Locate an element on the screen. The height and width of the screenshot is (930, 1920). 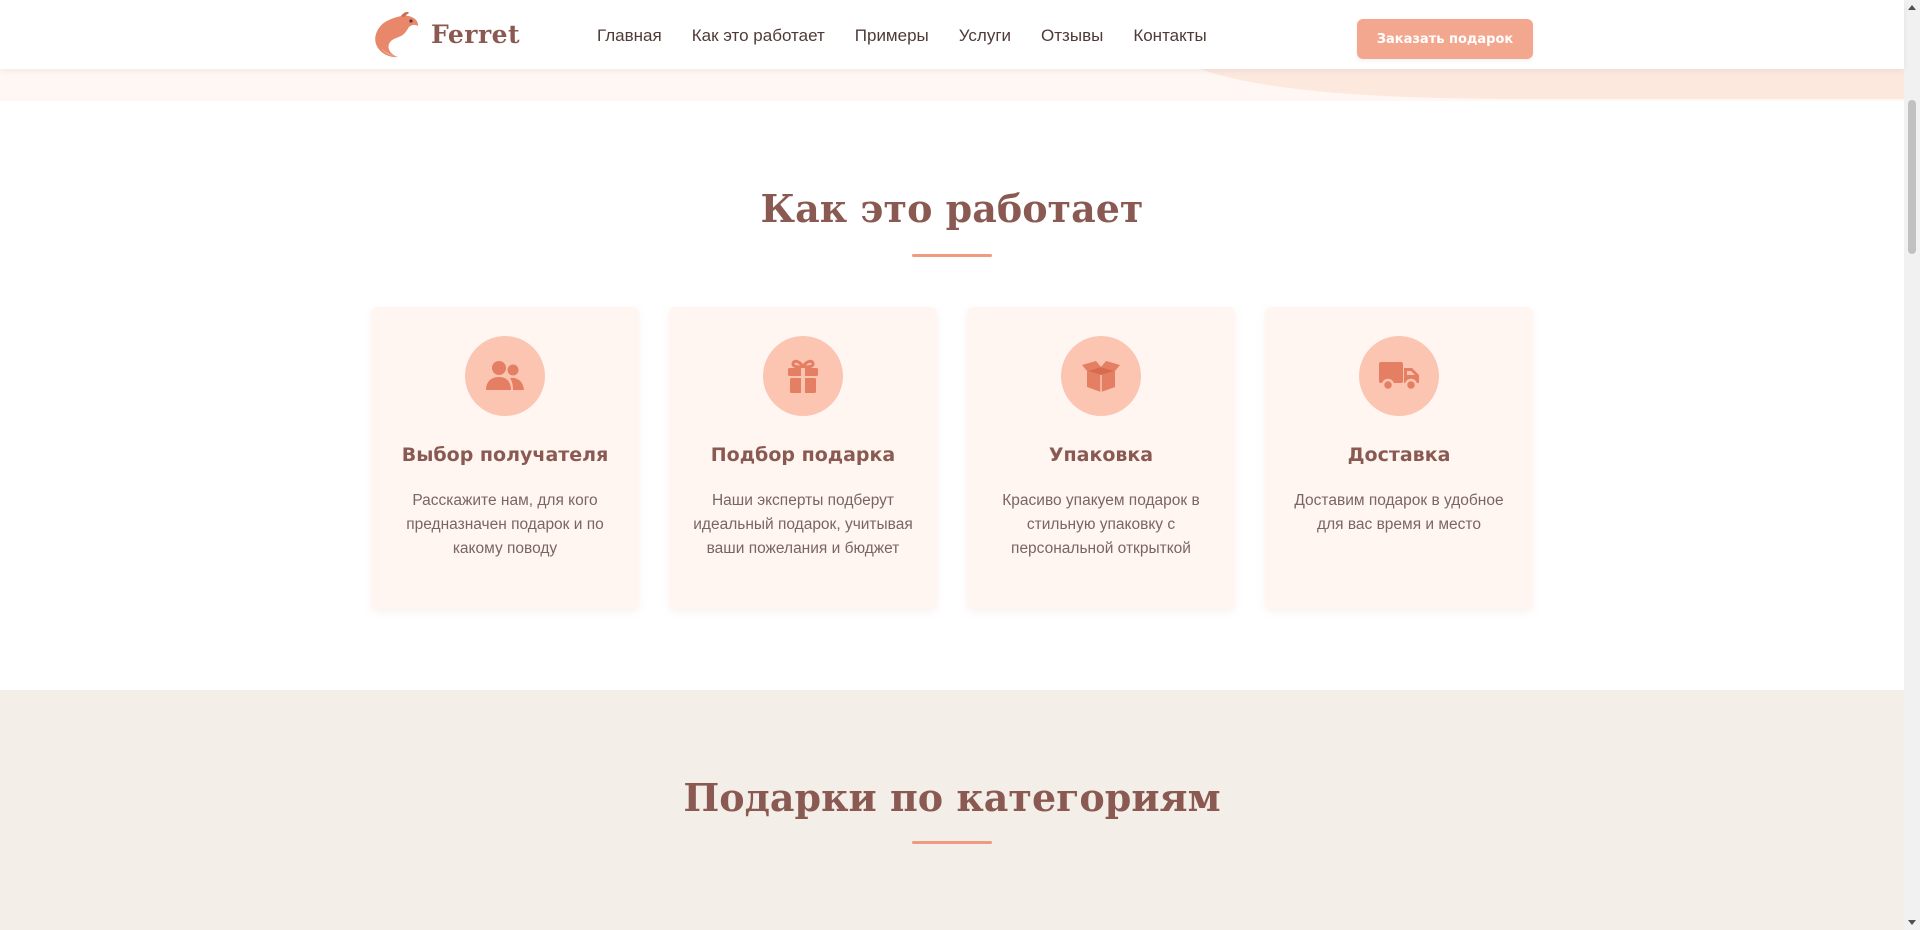
hero-bottom-band is located at coordinates (952, 85).